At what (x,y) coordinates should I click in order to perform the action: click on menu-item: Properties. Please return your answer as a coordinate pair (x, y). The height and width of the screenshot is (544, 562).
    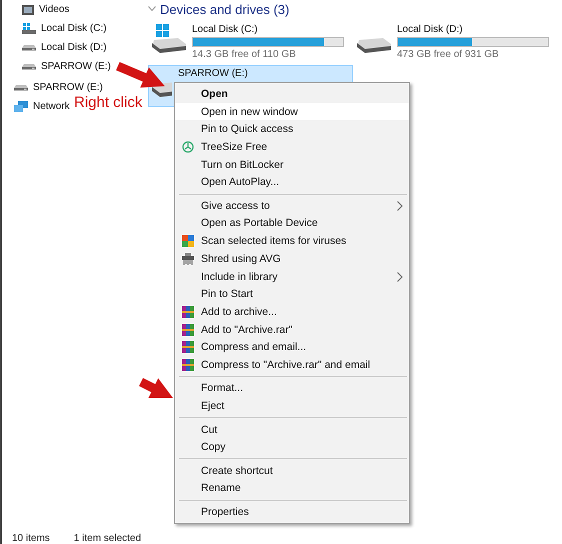
    Looking at the image, I should click on (292, 512).